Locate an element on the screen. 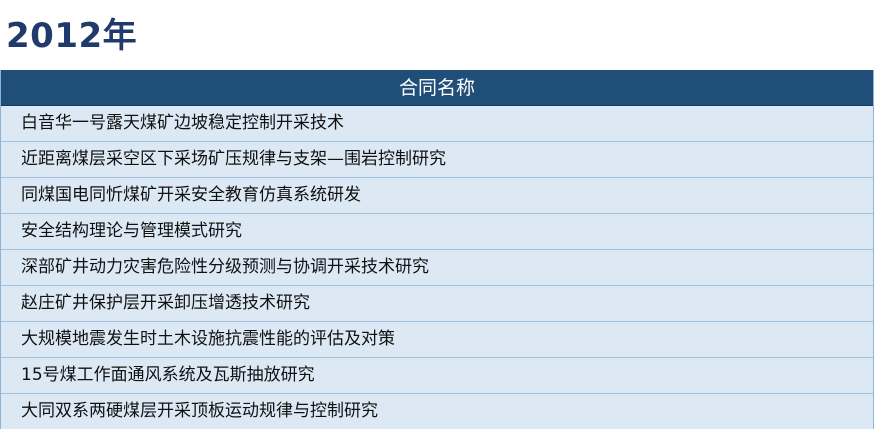 The height and width of the screenshot is (429, 874). table-row: 大同双系两硬煤层开采顶板运动规律与控制研究 is located at coordinates (437, 411).